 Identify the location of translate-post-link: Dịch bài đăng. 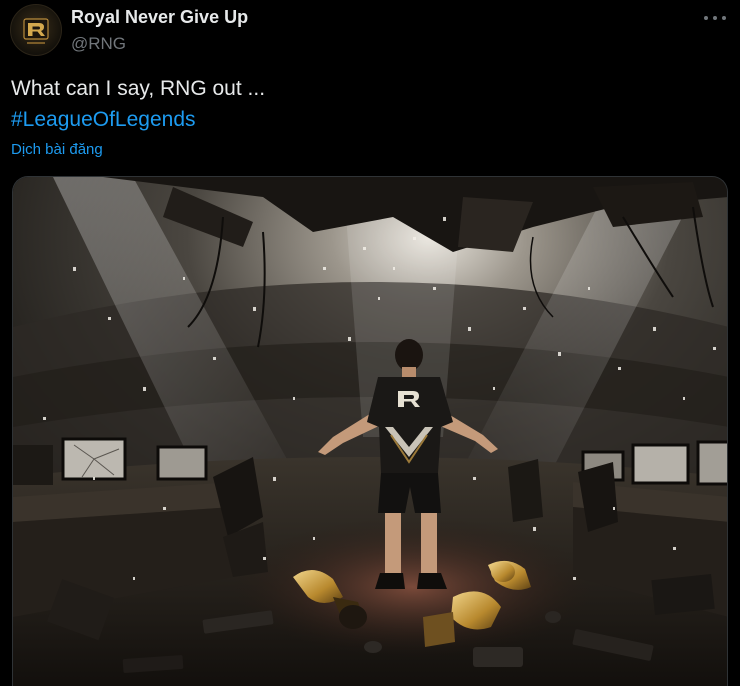
(57, 149).